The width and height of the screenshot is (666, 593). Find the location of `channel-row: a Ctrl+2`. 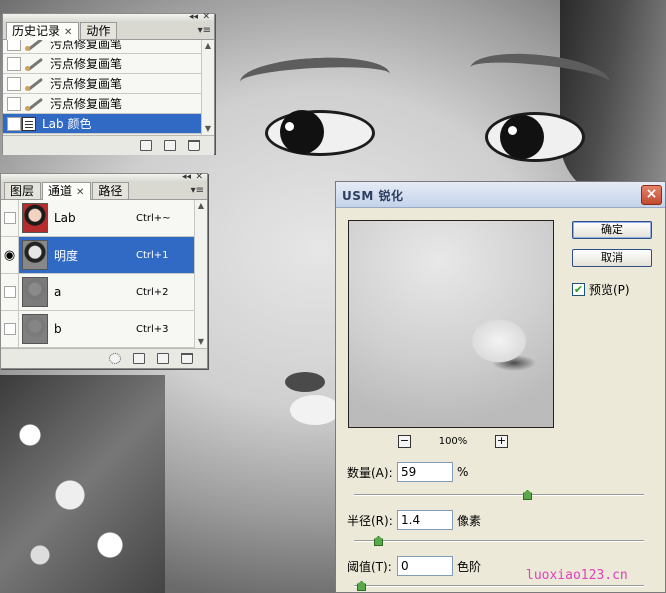

channel-row: a Ctrl+2 is located at coordinates (97, 292).